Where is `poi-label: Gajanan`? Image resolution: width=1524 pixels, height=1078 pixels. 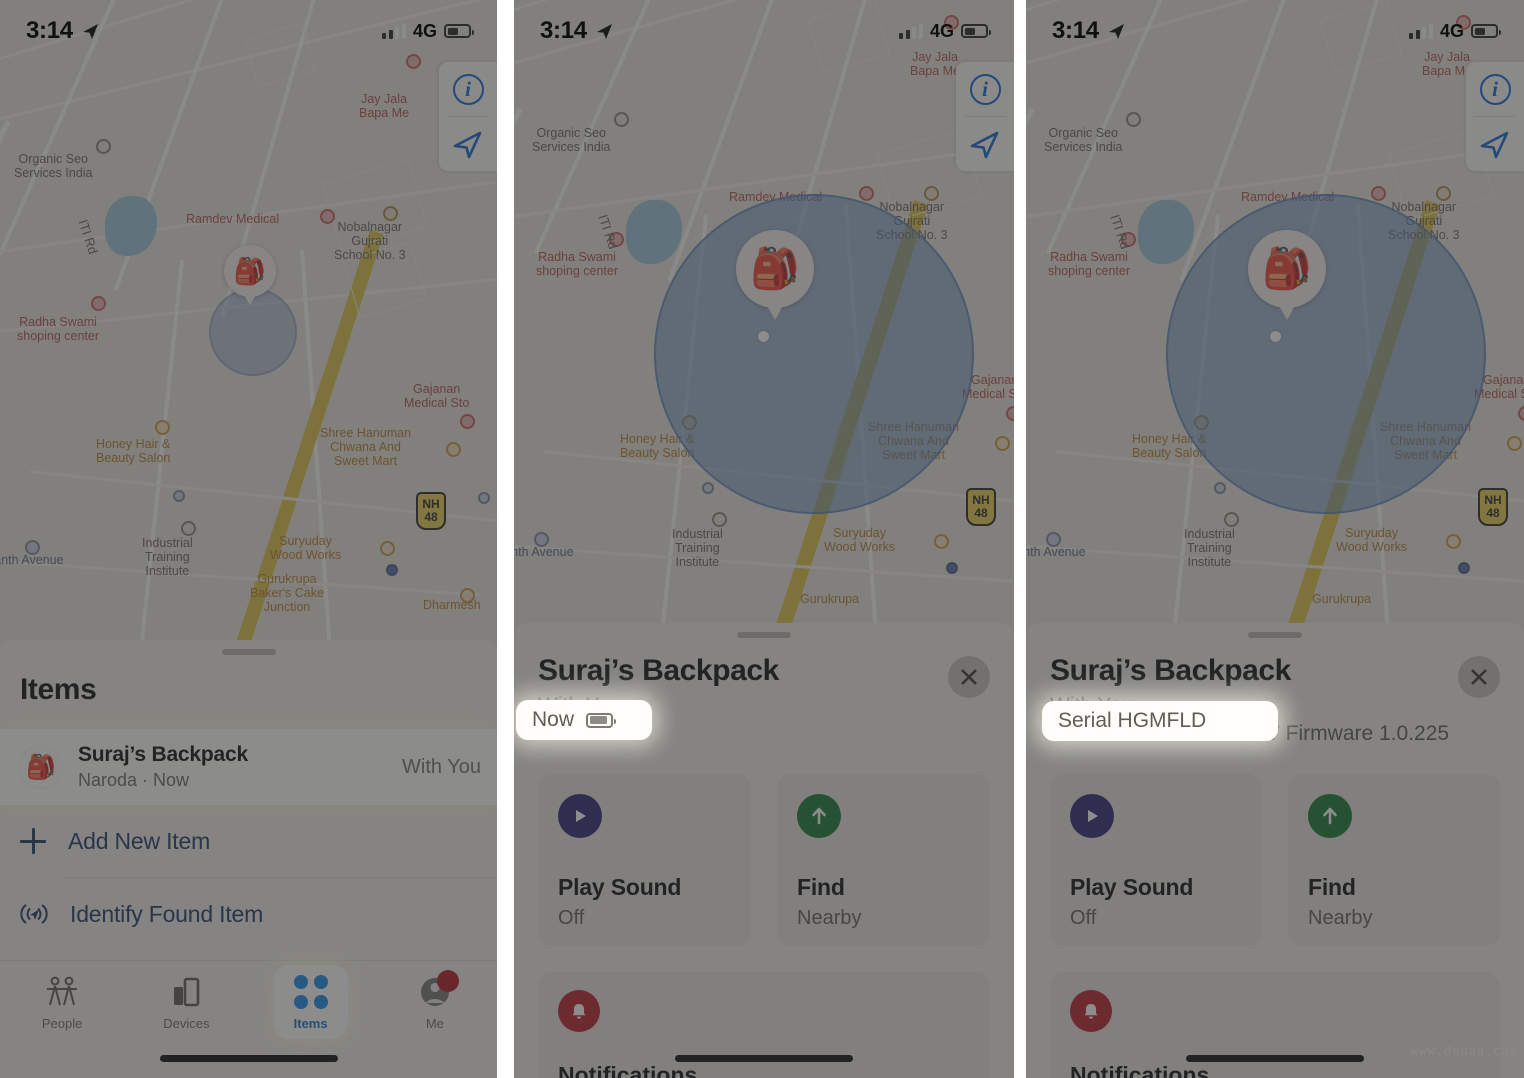 poi-label: Gajanan is located at coordinates (437, 389).